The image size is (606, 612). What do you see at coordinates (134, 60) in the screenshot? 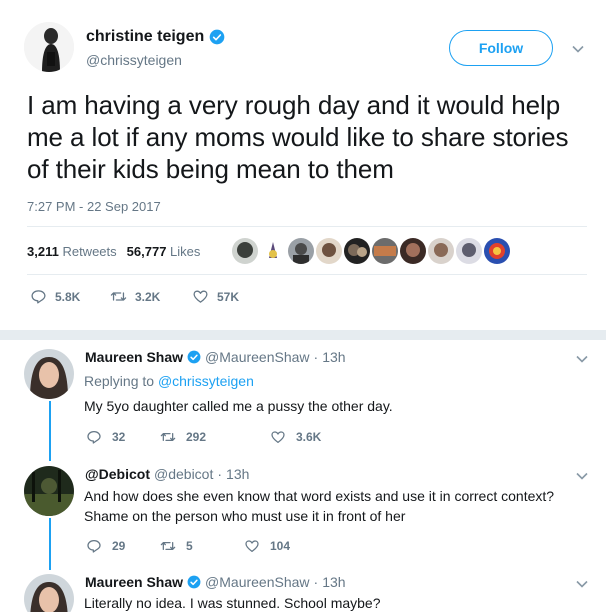
I see `author-handle: @chrissyteigen` at bounding box center [134, 60].